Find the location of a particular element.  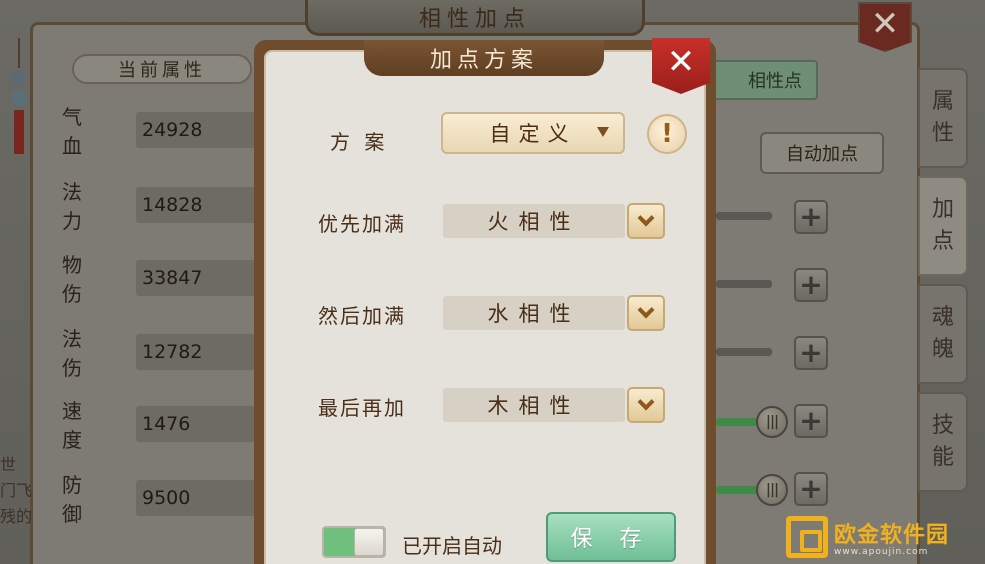

stat-label: 防 御 is located at coordinates (76, 499).